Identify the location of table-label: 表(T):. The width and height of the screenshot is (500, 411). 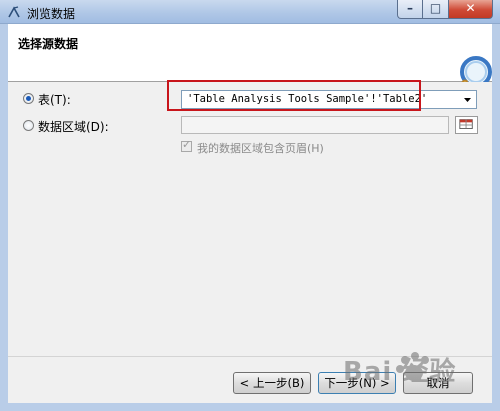
(54, 100).